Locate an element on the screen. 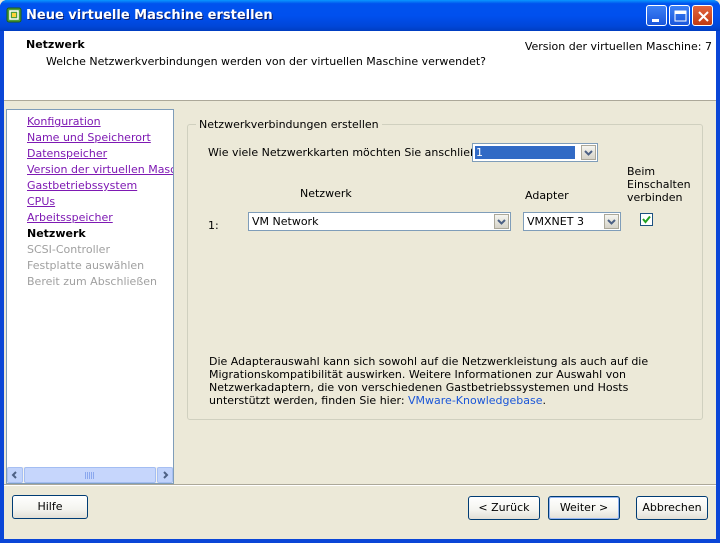 The width and height of the screenshot is (720, 543). nic-row-index: 1: is located at coordinates (213, 225).